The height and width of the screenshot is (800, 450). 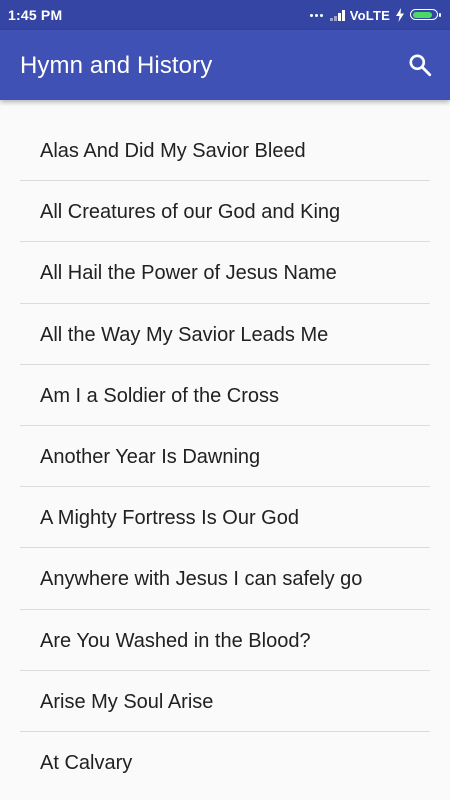 What do you see at coordinates (201, 579) in the screenshot?
I see `hymn-title: Anywhere with Jesus I can safely go` at bounding box center [201, 579].